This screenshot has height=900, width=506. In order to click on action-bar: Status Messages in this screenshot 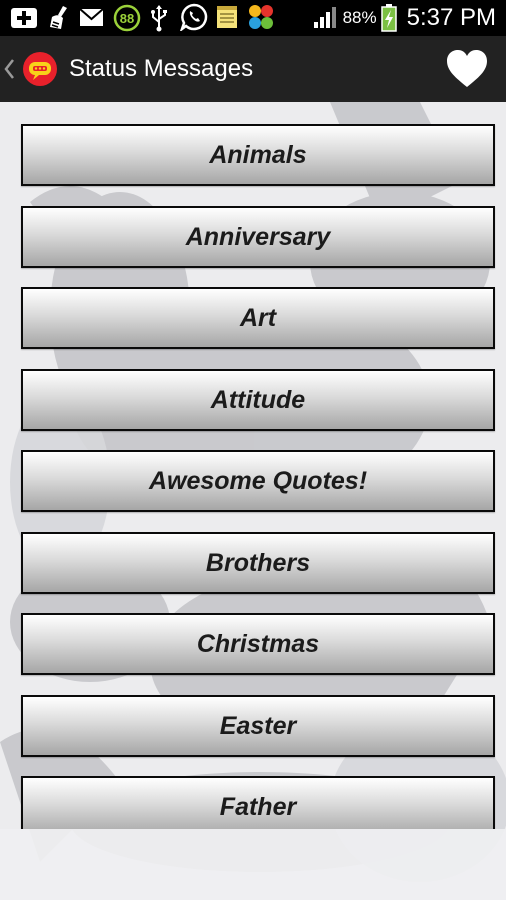, I will do `click(253, 69)`.